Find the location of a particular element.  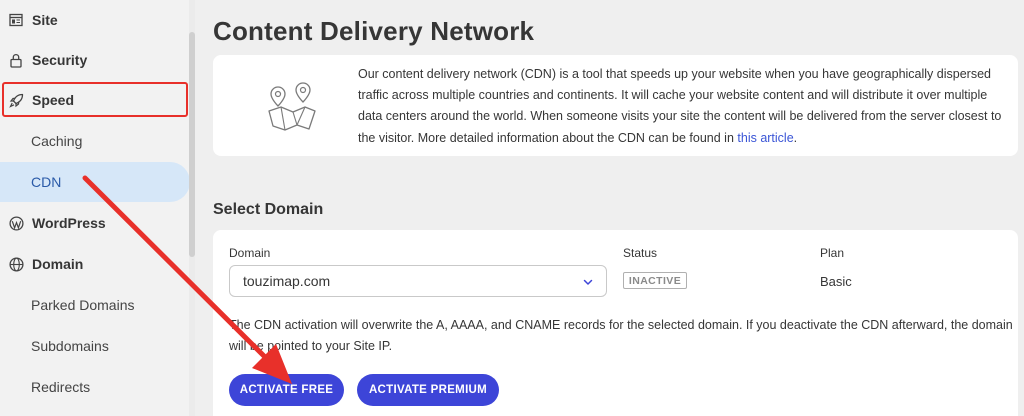

sidebar-item-label: Caching is located at coordinates (57, 141).